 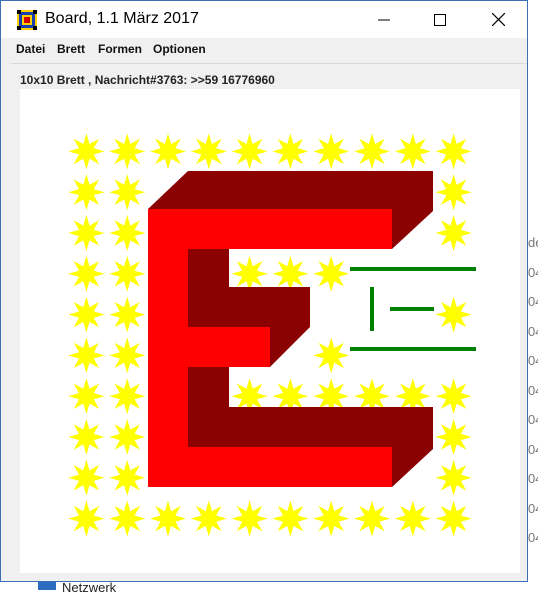 What do you see at coordinates (122, 18) in the screenshot?
I see `window-title: Board, 1.1 März 2017` at bounding box center [122, 18].